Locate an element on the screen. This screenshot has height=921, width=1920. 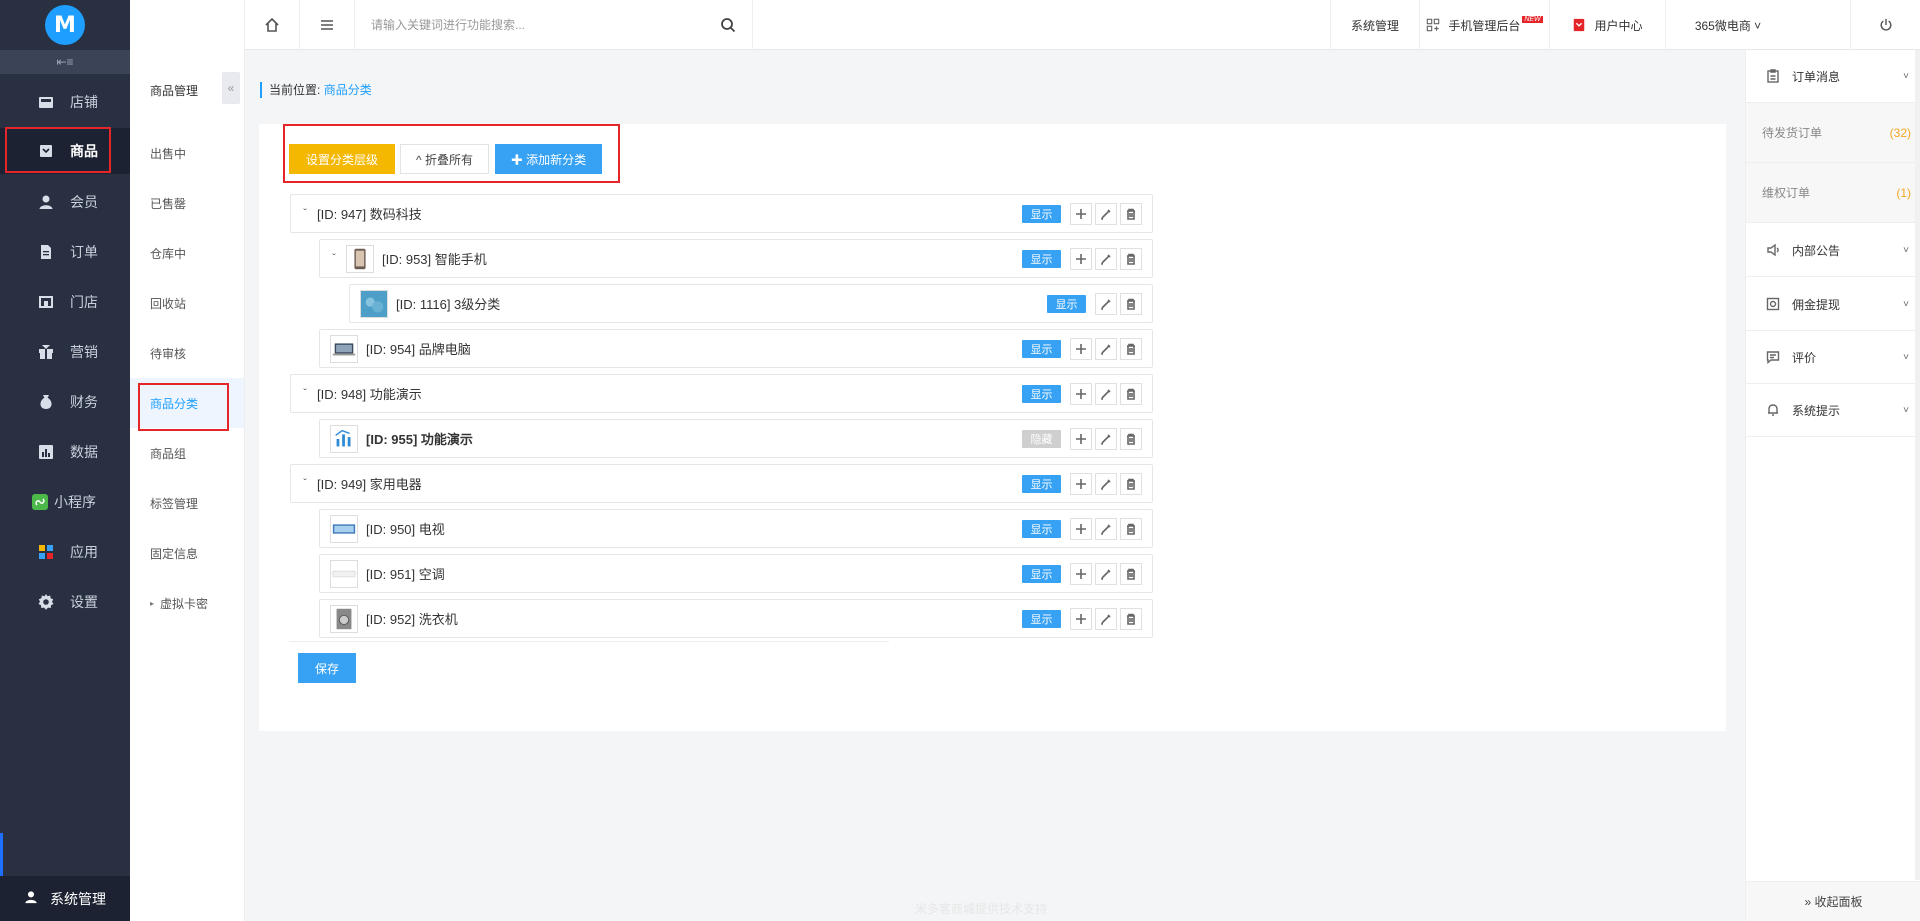
trash-icon is located at coordinates (1131, 484).